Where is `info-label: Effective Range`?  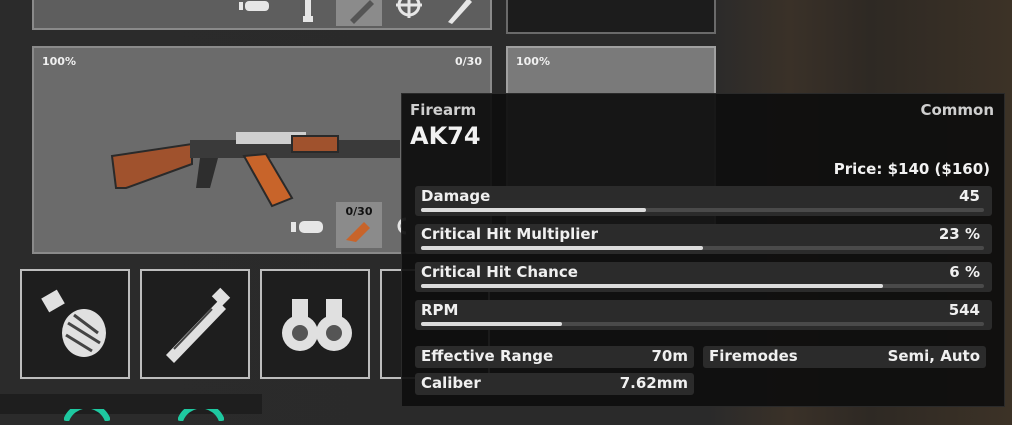 info-label: Effective Range is located at coordinates (487, 356).